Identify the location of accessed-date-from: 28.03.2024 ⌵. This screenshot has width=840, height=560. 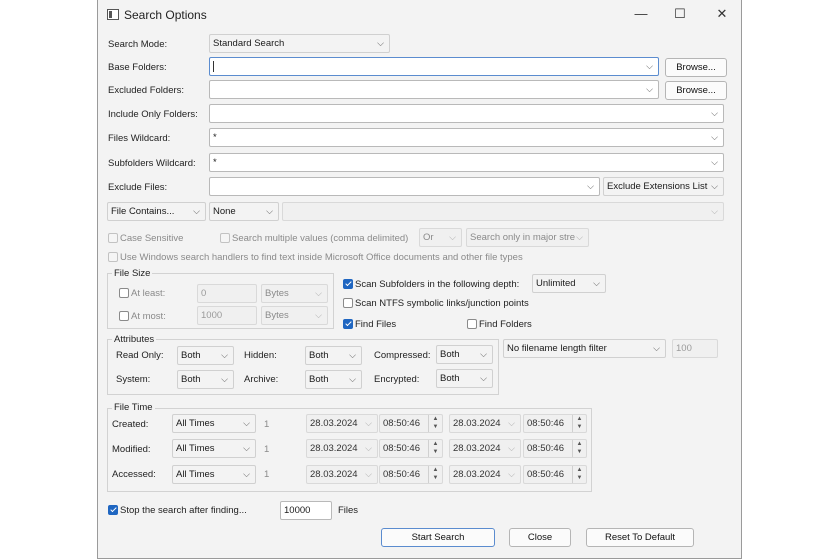
(342, 474).